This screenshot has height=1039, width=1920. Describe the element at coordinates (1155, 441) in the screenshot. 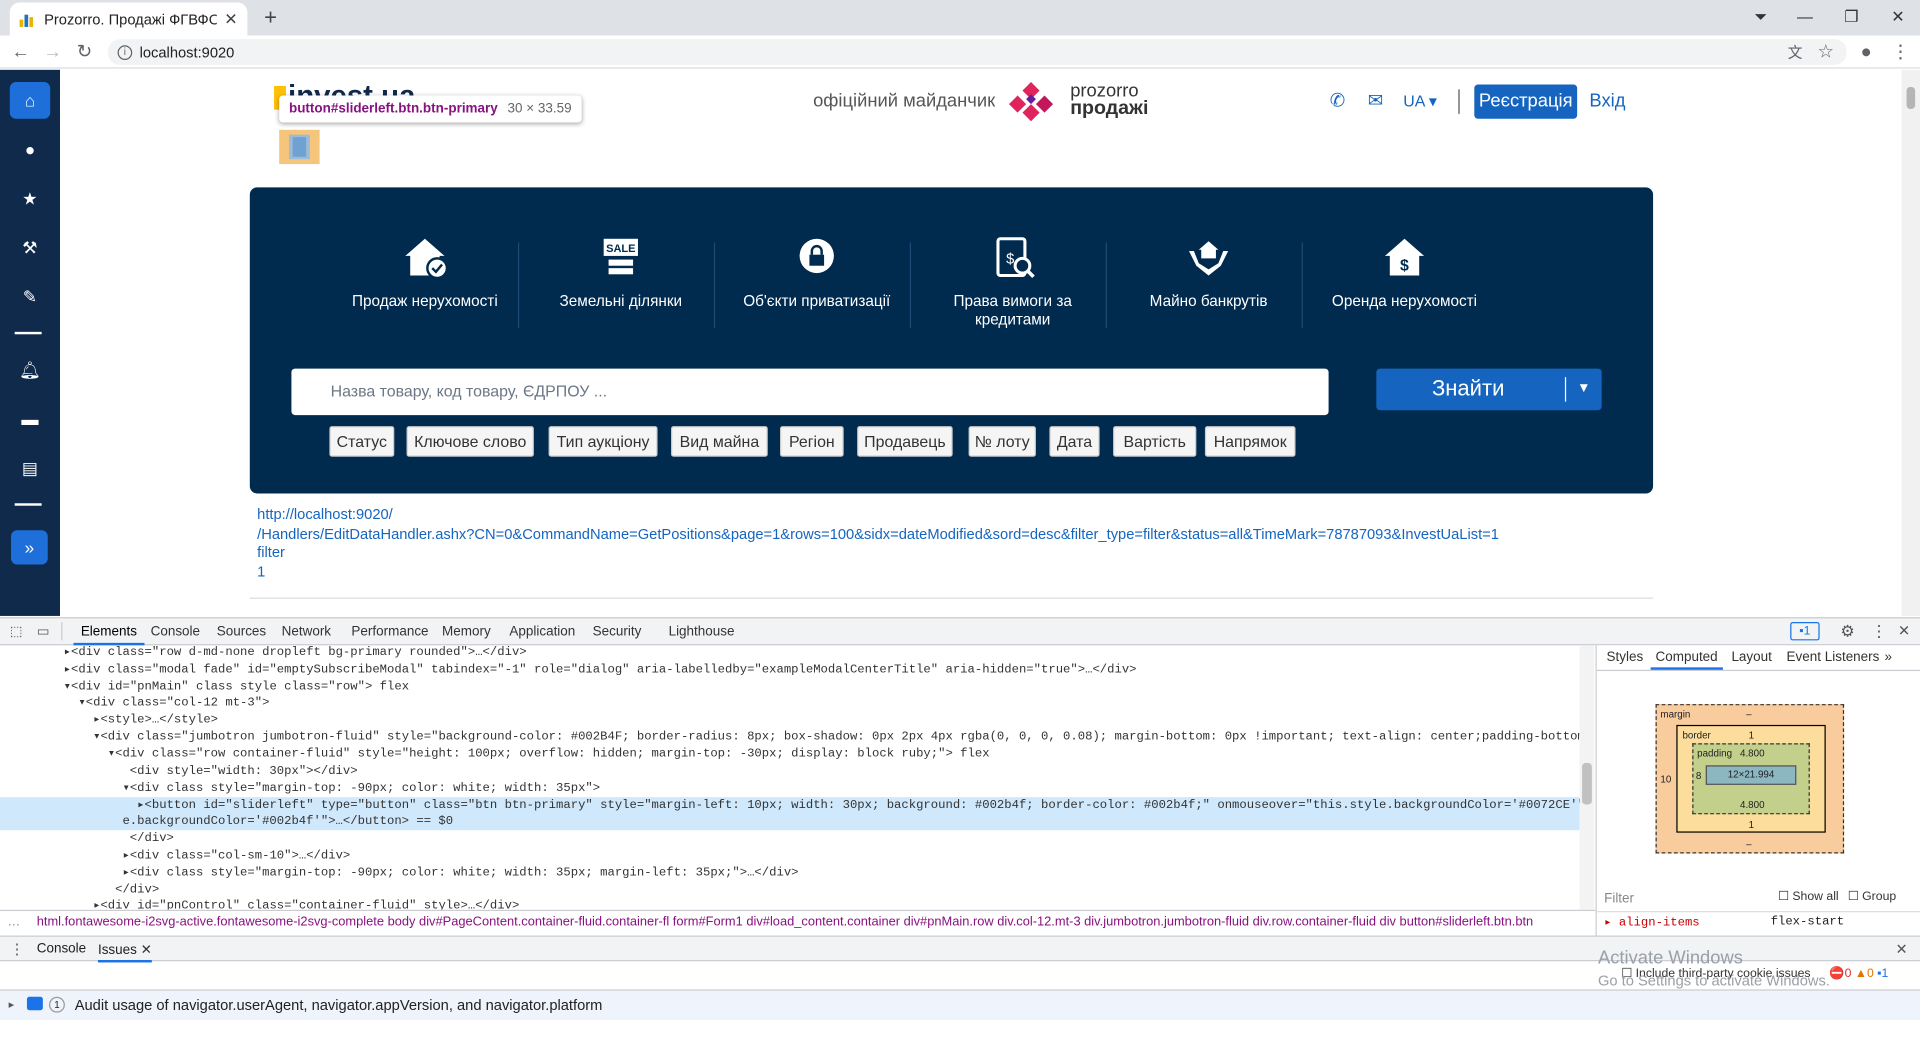

I see `filter-price: Вартість` at that location.